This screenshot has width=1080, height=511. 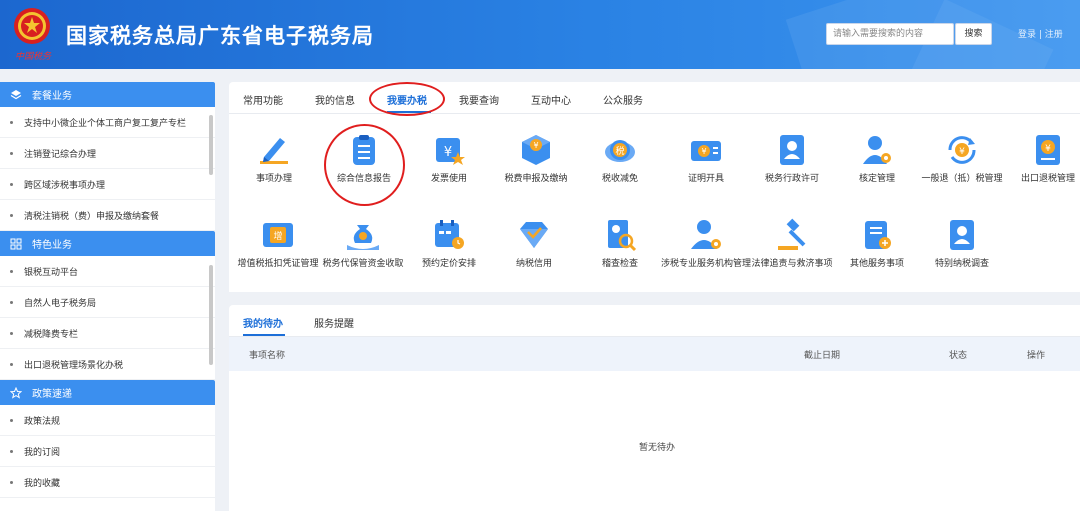 What do you see at coordinates (620, 158) in the screenshot?
I see `func-item: 税 税收减免` at bounding box center [620, 158].